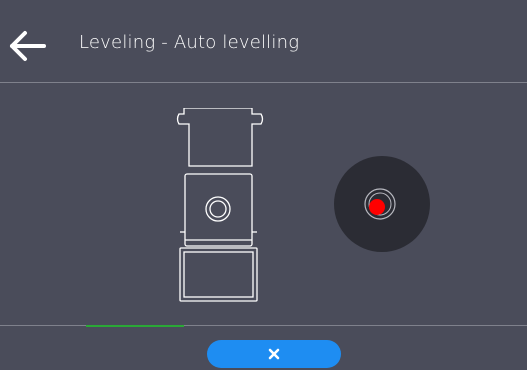 The width and height of the screenshot is (527, 370). I want to click on back-button, so click(34, 46).